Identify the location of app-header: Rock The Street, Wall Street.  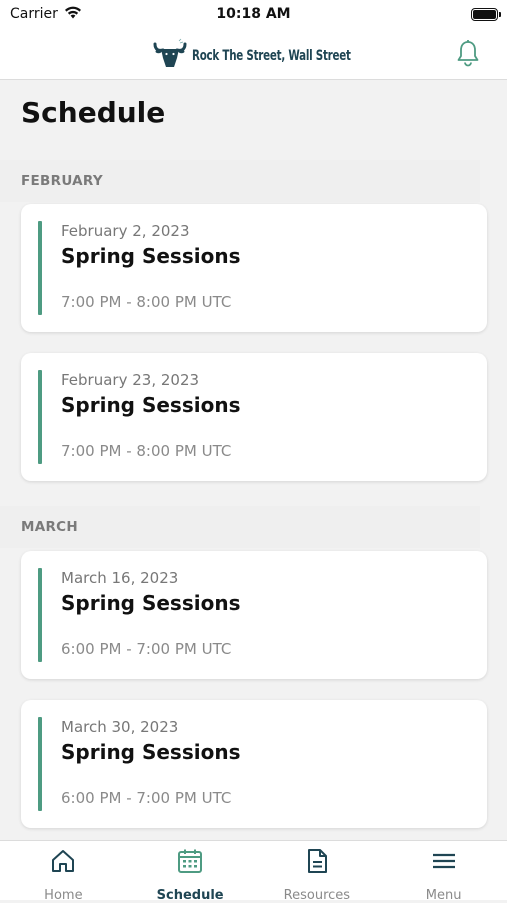
(253, 54).